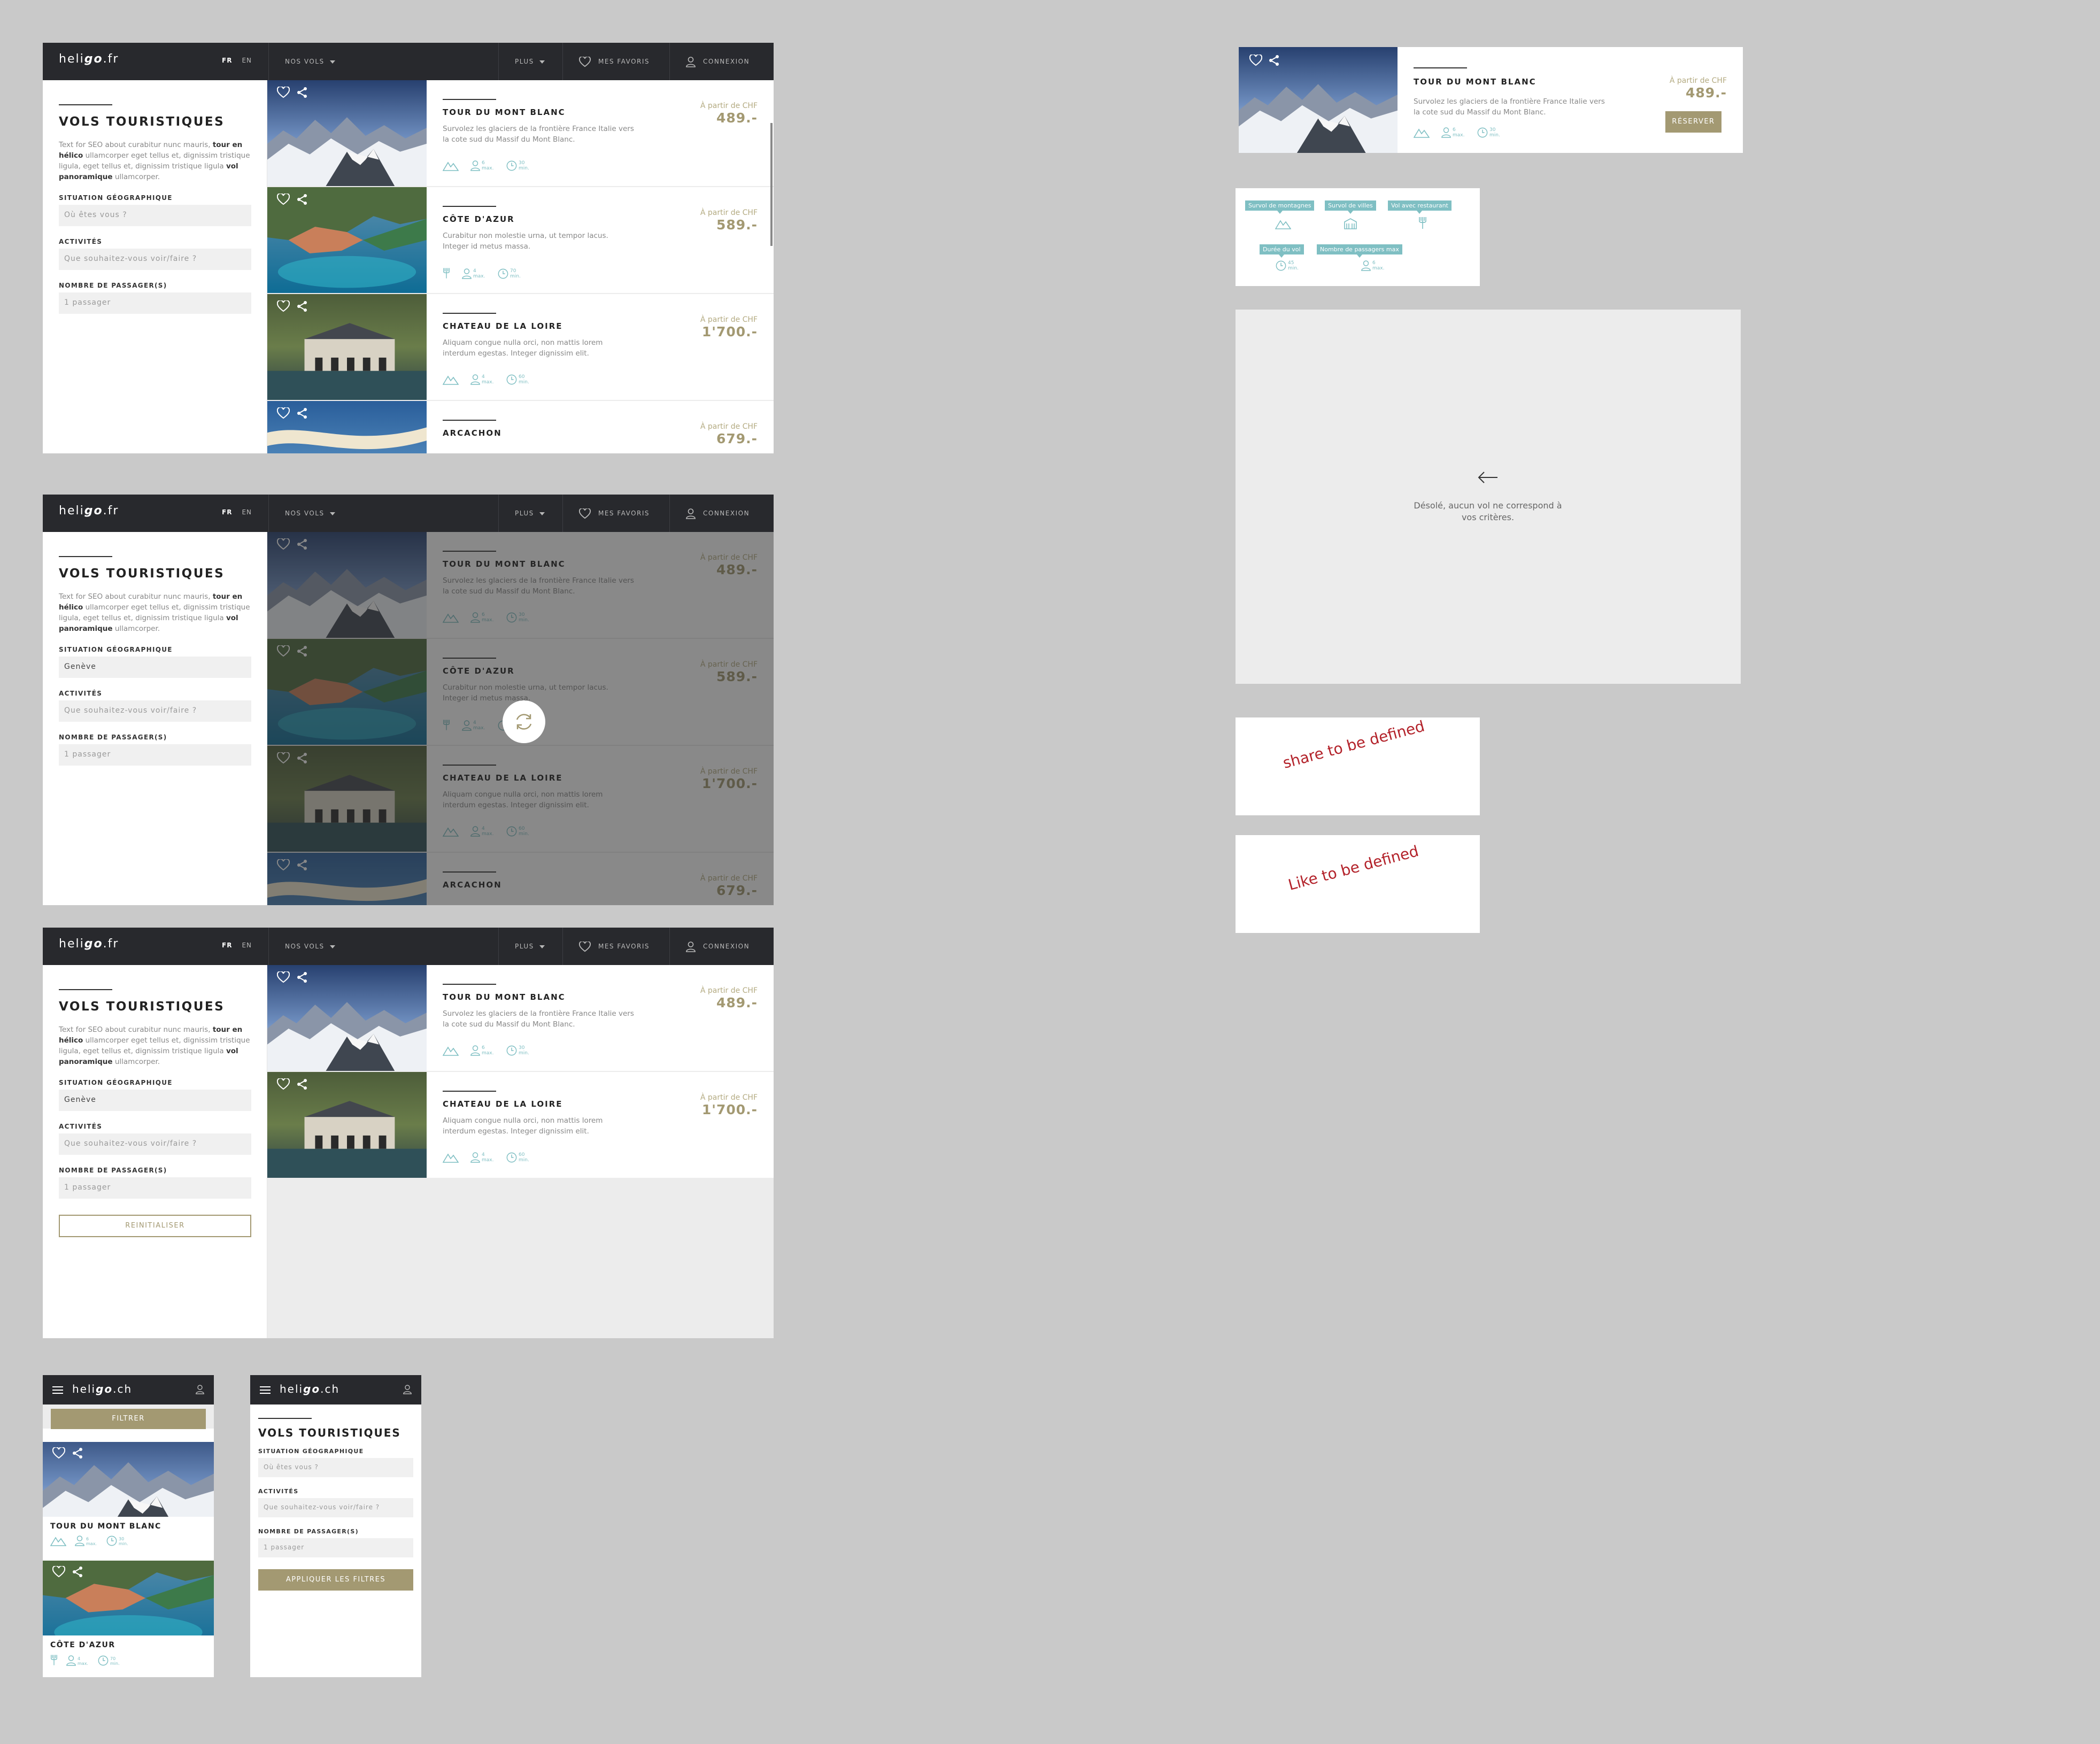 The height and width of the screenshot is (1744, 2100). I want to click on like-note: Like to be defined, so click(1358, 884).